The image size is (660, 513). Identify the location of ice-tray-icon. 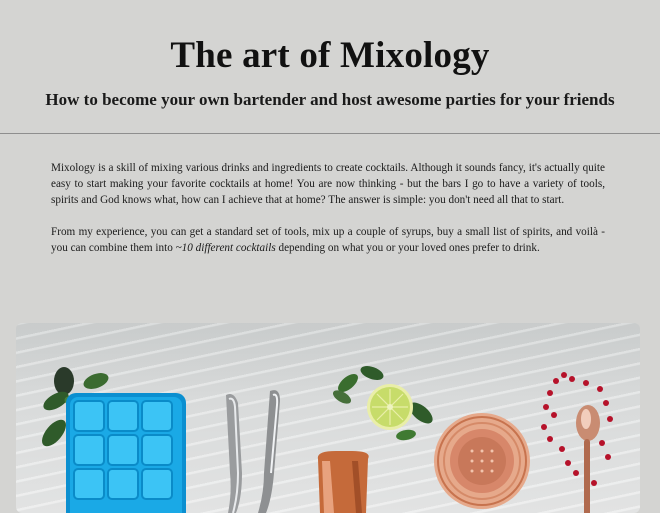
(126, 453).